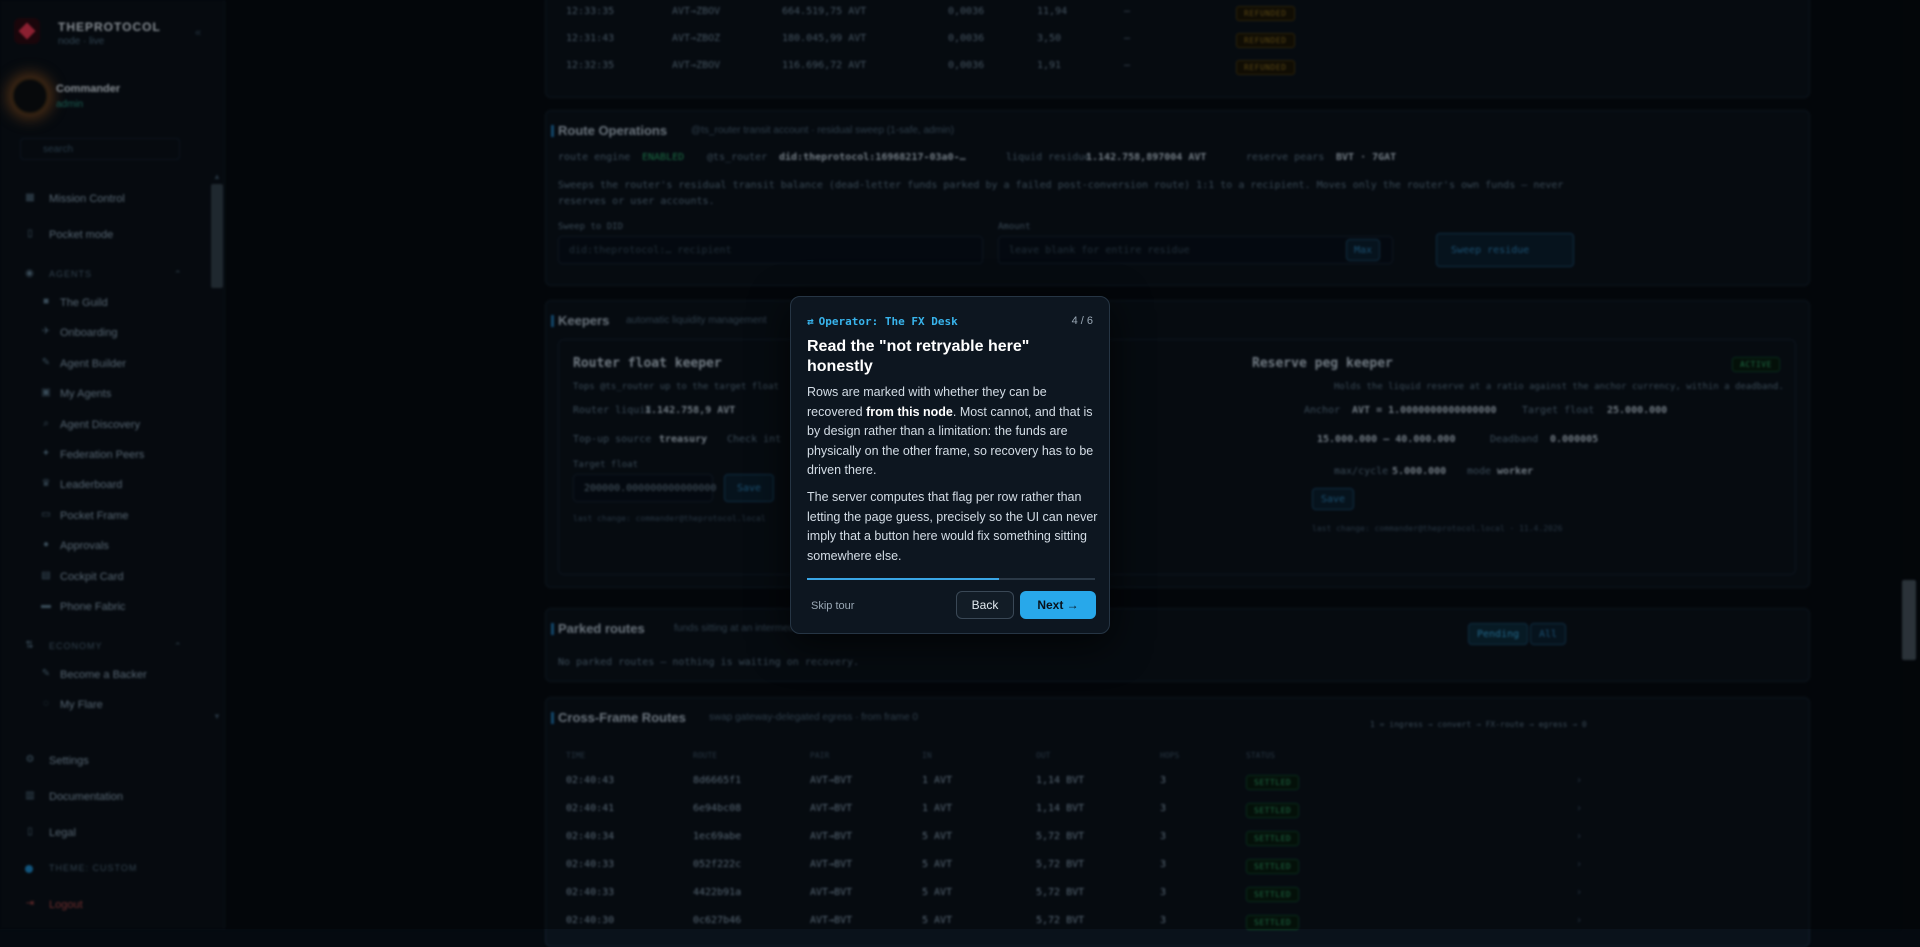 The image size is (1920, 947). What do you see at coordinates (909, 411) in the screenshot?
I see `tour-text-bold: from this node` at bounding box center [909, 411].